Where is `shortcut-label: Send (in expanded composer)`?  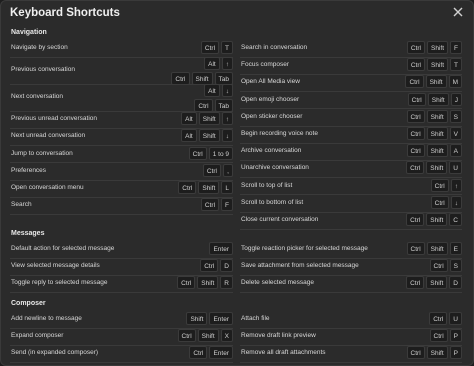 shortcut-label: Send (in expanded composer) is located at coordinates (55, 353).